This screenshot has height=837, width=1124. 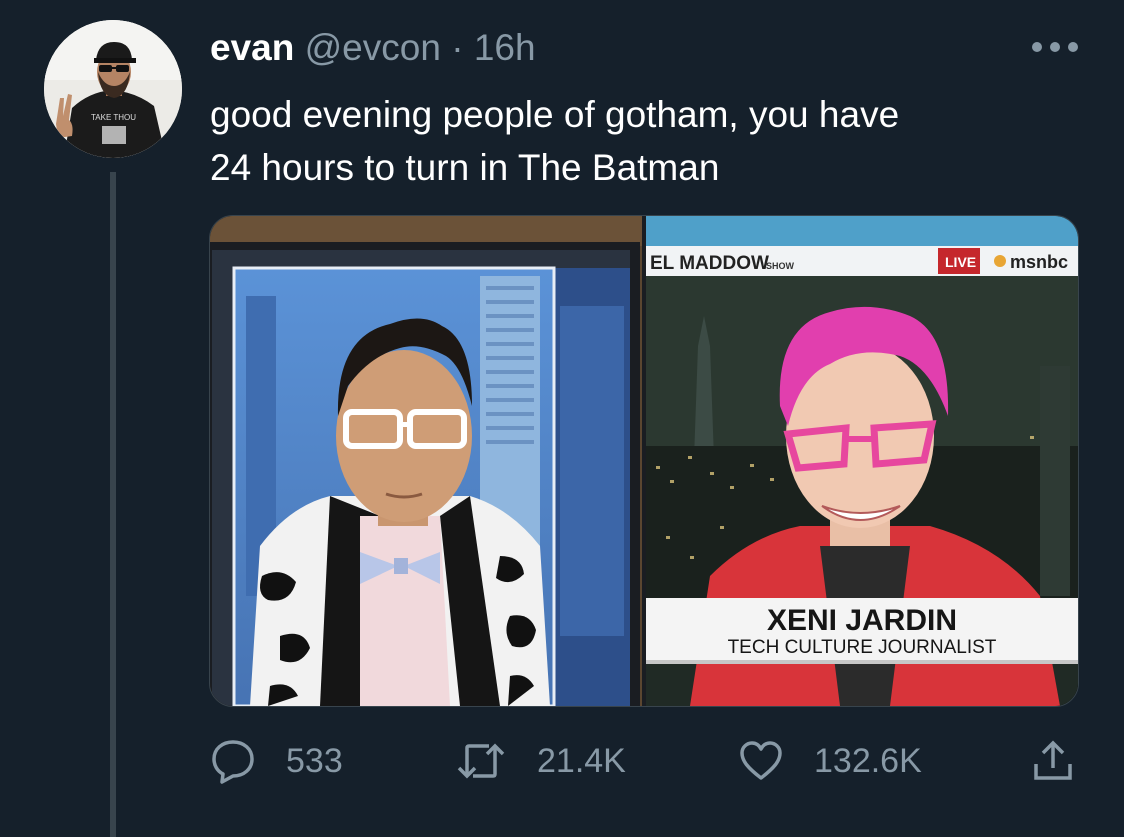 What do you see at coordinates (709, 263) in the screenshot?
I see `show-banner: EL MADDOW` at bounding box center [709, 263].